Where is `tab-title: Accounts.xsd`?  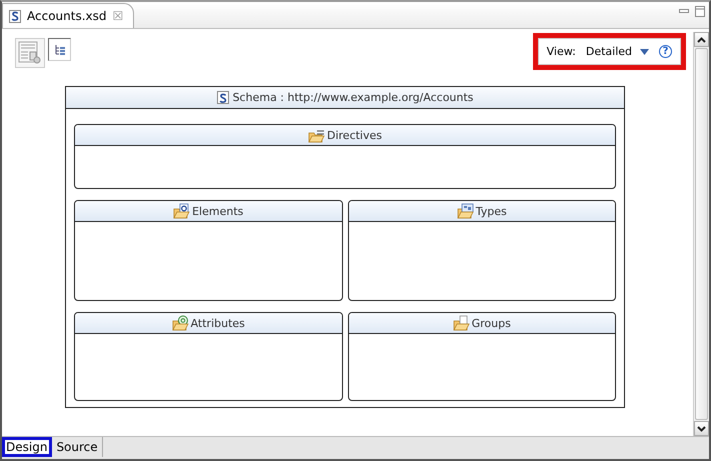 tab-title: Accounts.xsd is located at coordinates (66, 16).